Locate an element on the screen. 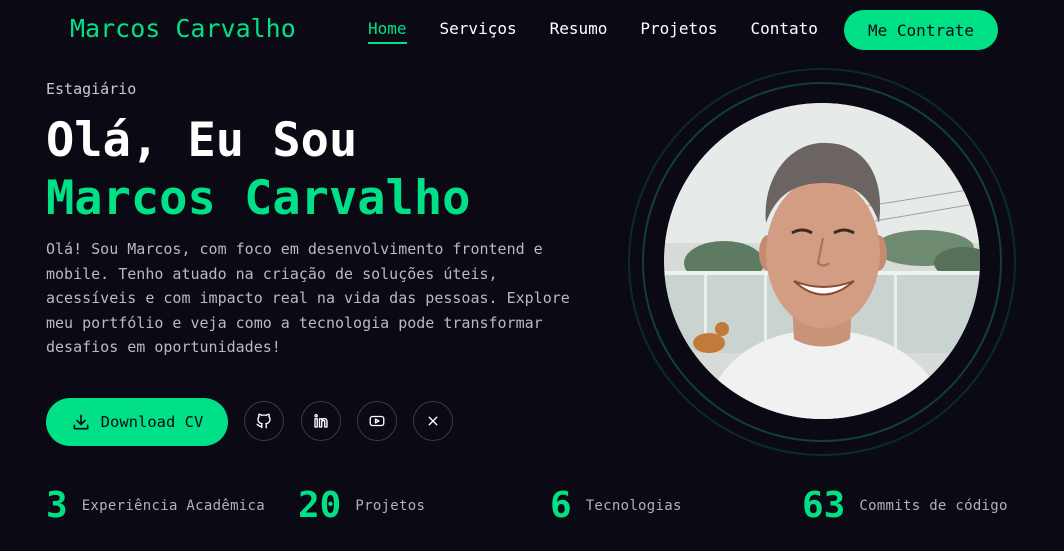  github-icon is located at coordinates (264, 421).